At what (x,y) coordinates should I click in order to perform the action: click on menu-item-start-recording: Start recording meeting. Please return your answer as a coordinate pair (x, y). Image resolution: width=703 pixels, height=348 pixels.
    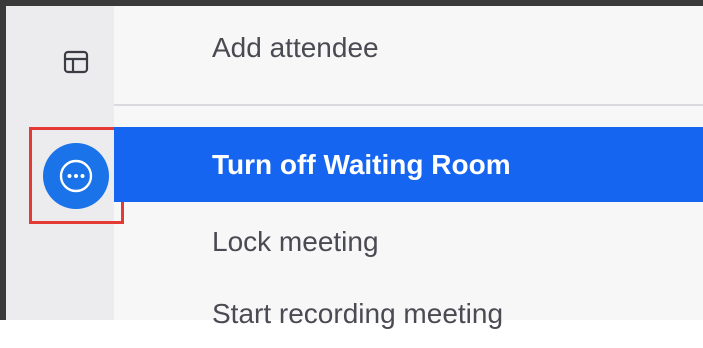
    Looking at the image, I should click on (408, 318).